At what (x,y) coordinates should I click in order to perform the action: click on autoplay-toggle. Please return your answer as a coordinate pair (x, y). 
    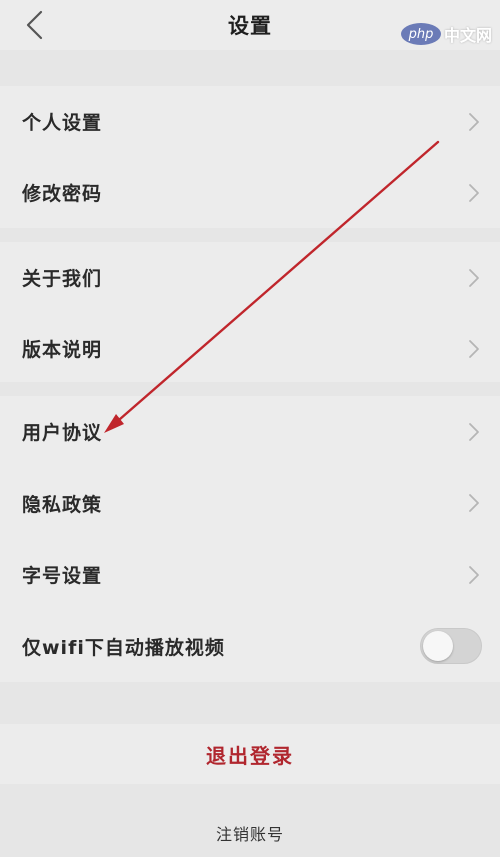
    Looking at the image, I should click on (451, 646).